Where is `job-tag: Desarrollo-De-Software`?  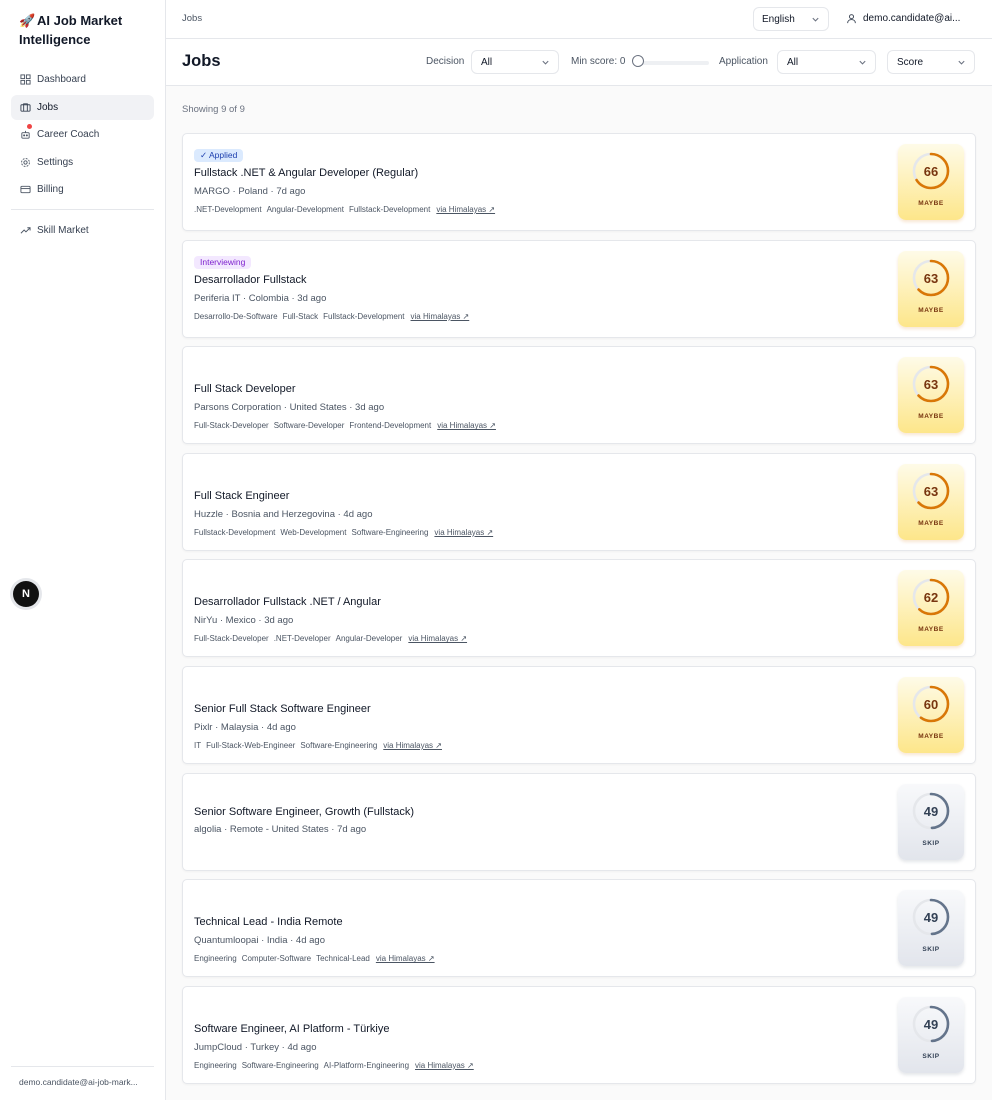
job-tag: Desarrollo-De-Software is located at coordinates (236, 316).